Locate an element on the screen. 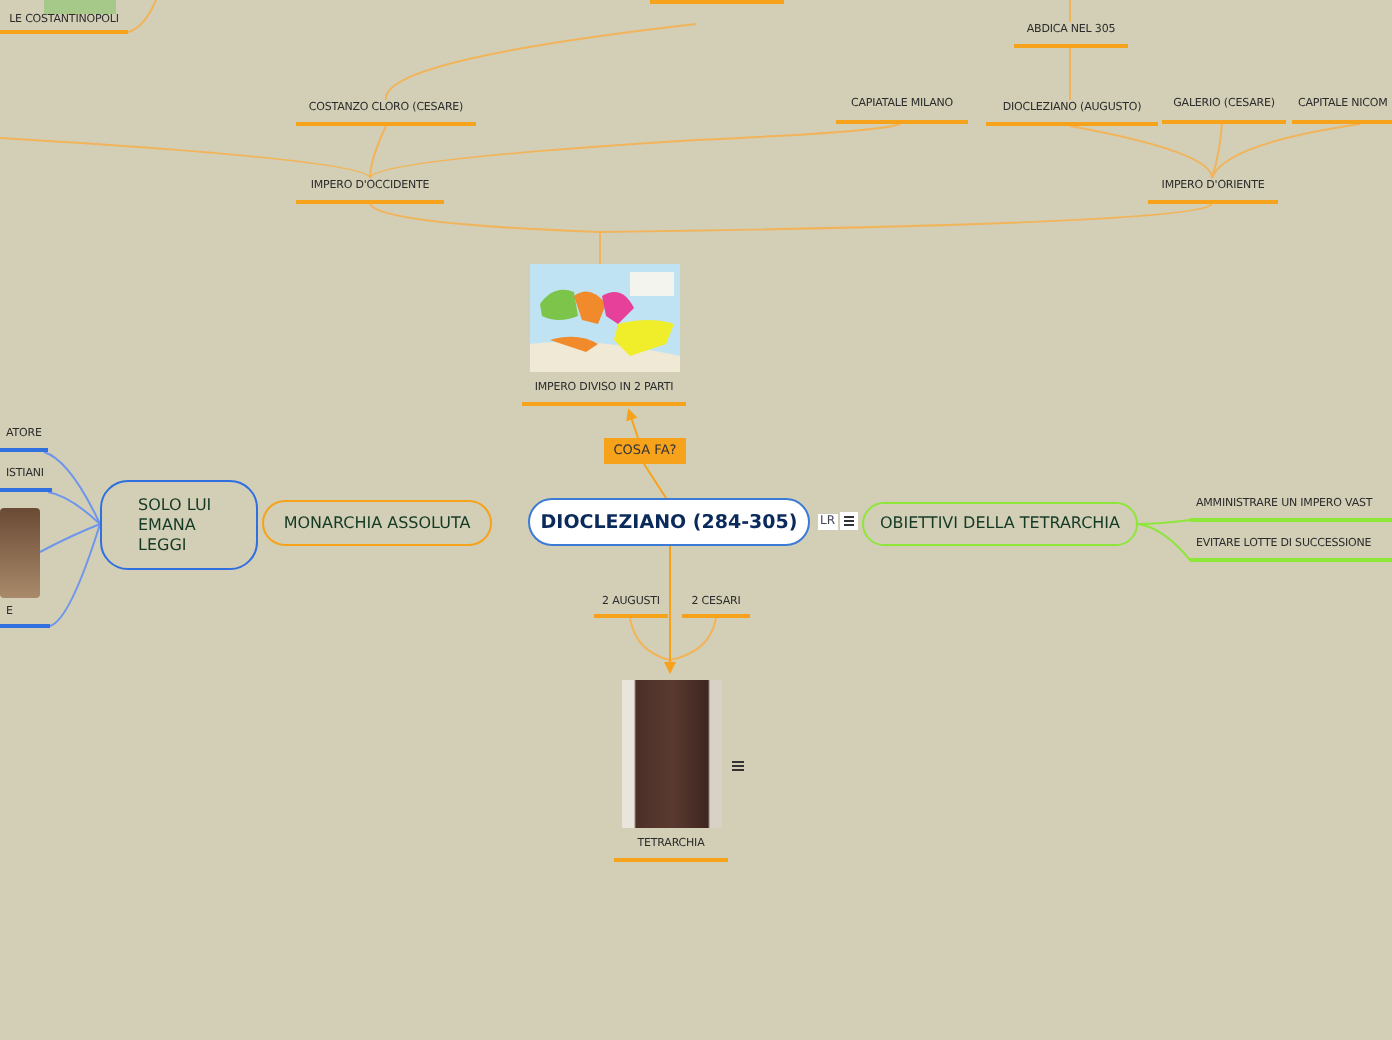 This screenshot has height=1040, width=1392. subtopic-node: OBIETTIVI DELLA TETRARCHIA is located at coordinates (1000, 524).